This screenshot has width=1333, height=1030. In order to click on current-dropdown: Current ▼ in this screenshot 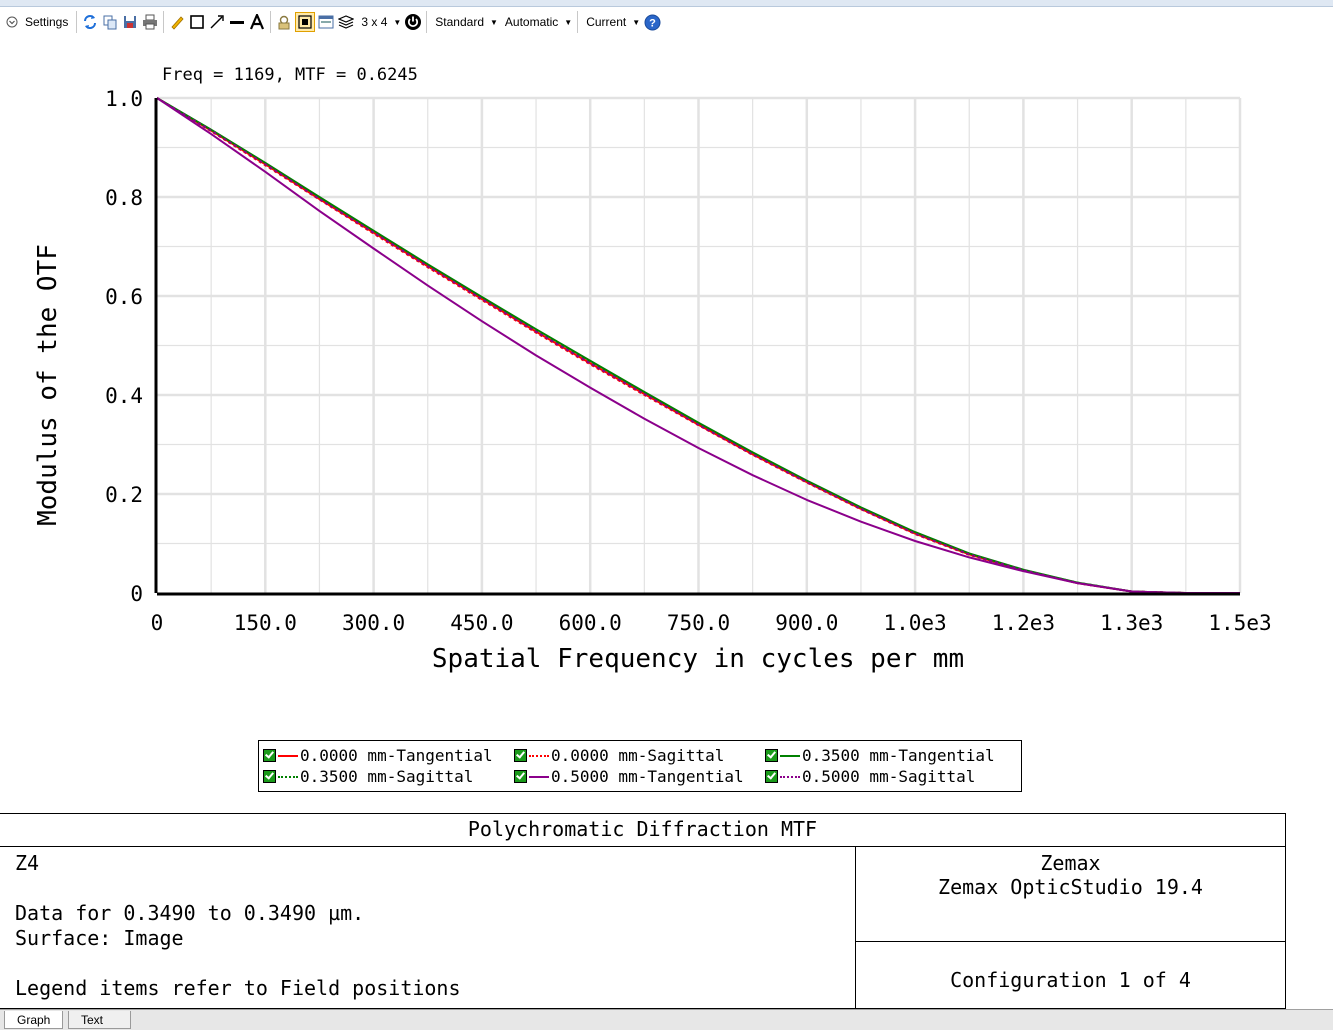, I will do `click(611, 22)`.